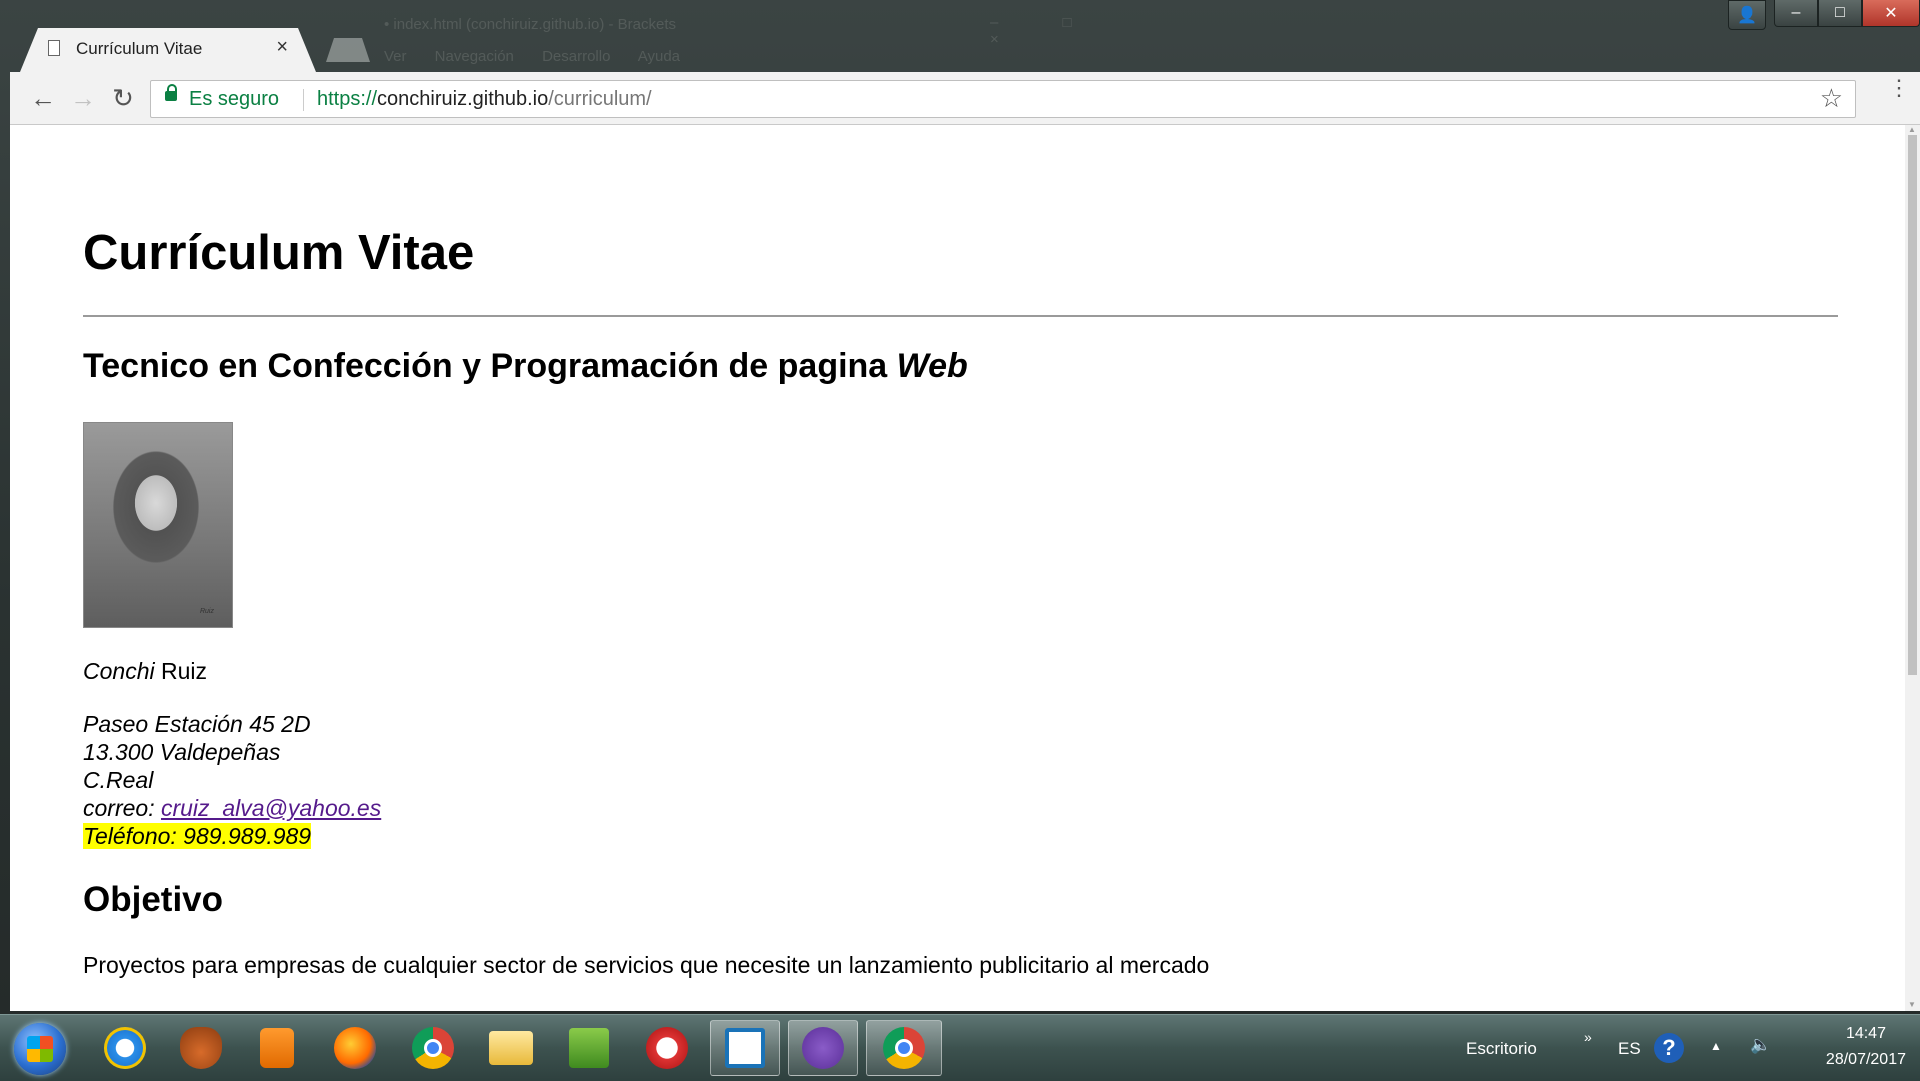 This screenshot has height=1081, width=1920. What do you see at coordinates (1760, 1045) in the screenshot?
I see `volume-icon: 🔈` at bounding box center [1760, 1045].